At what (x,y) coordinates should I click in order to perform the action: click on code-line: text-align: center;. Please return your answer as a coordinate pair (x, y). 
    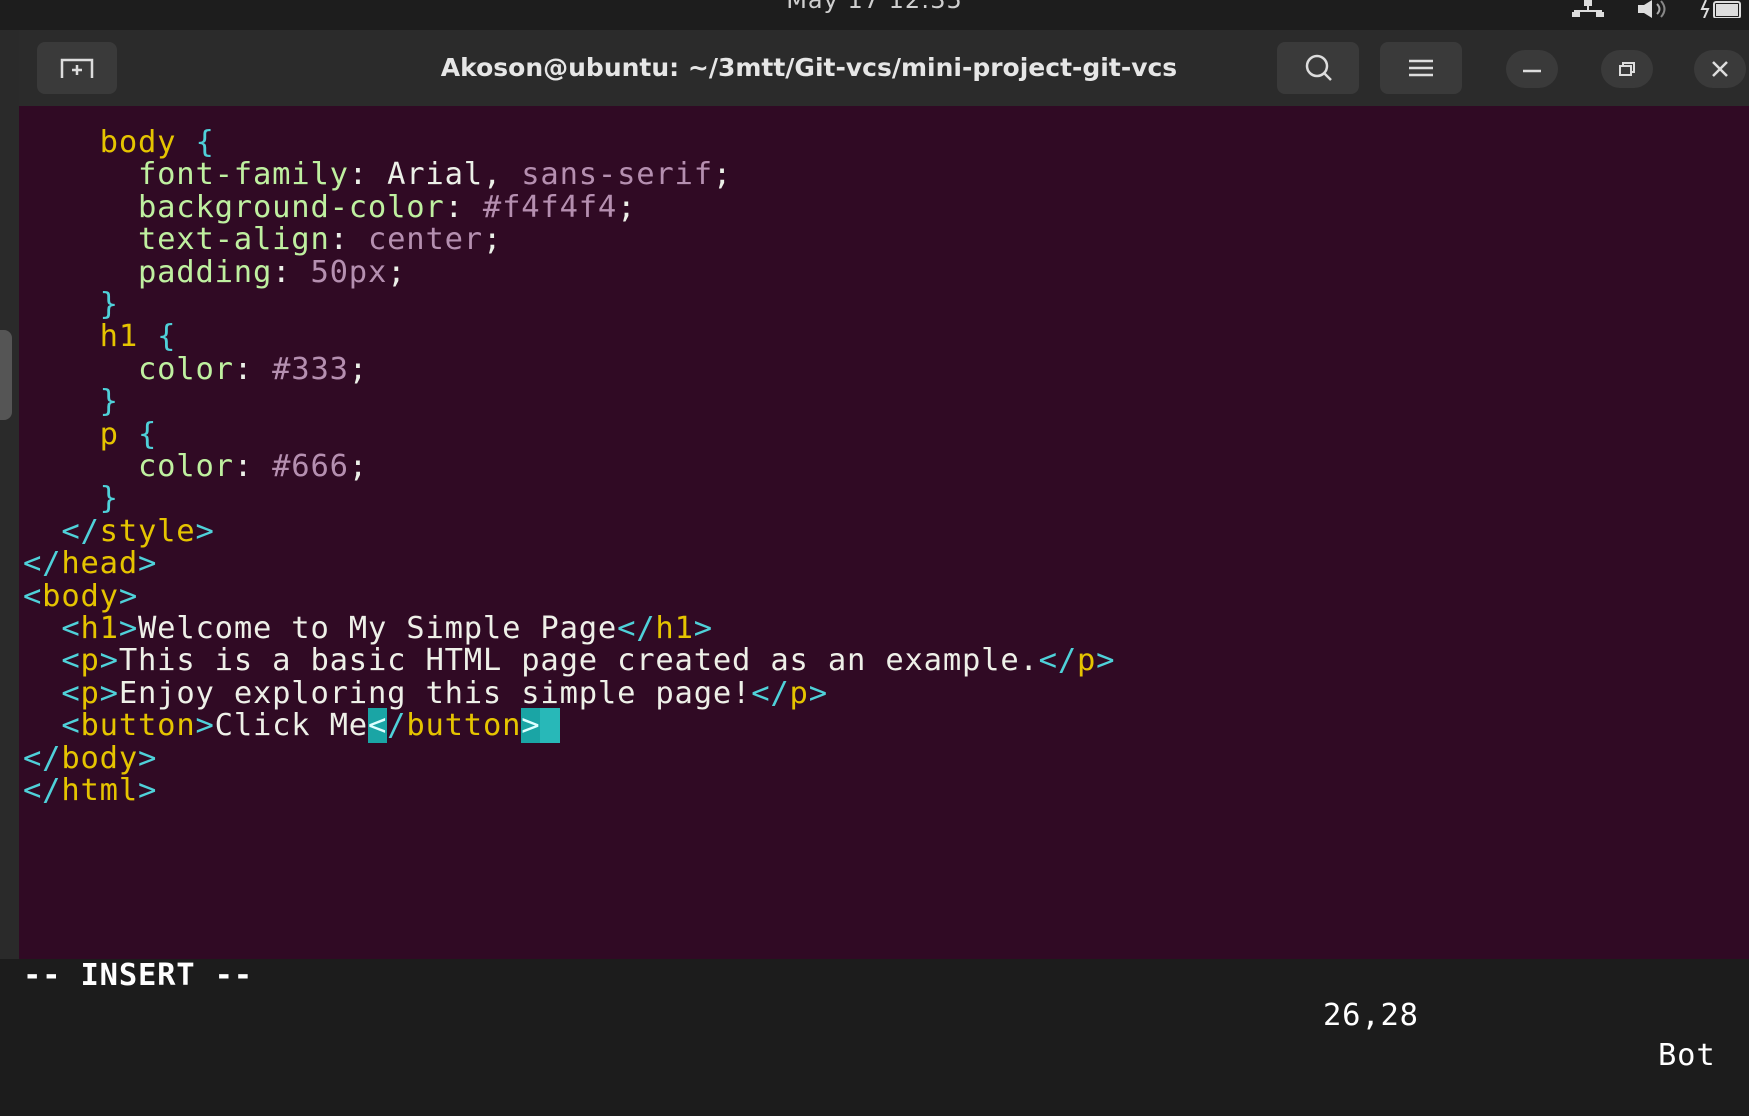
    Looking at the image, I should click on (262, 240).